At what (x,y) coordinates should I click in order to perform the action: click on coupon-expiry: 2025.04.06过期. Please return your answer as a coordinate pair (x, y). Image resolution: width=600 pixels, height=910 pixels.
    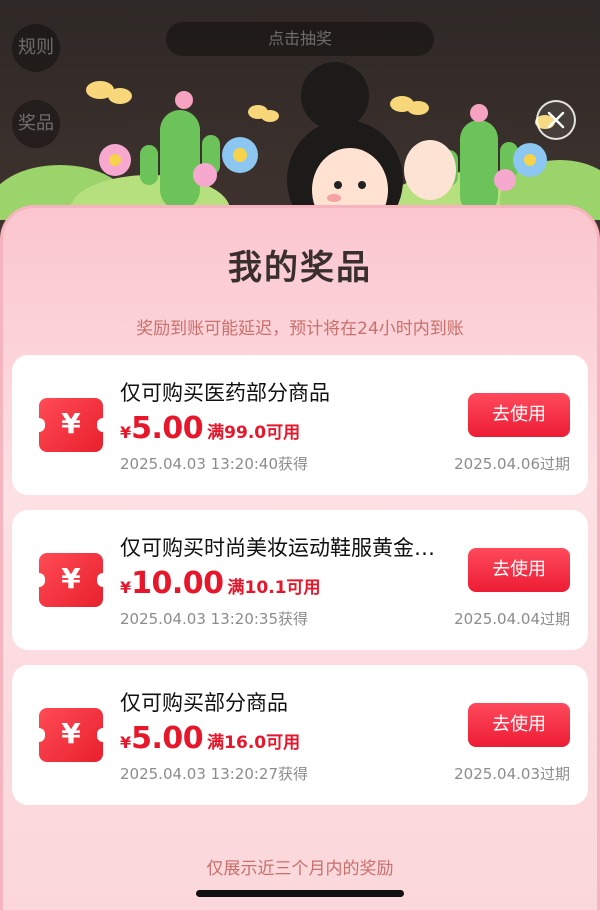
    Looking at the image, I should click on (512, 464).